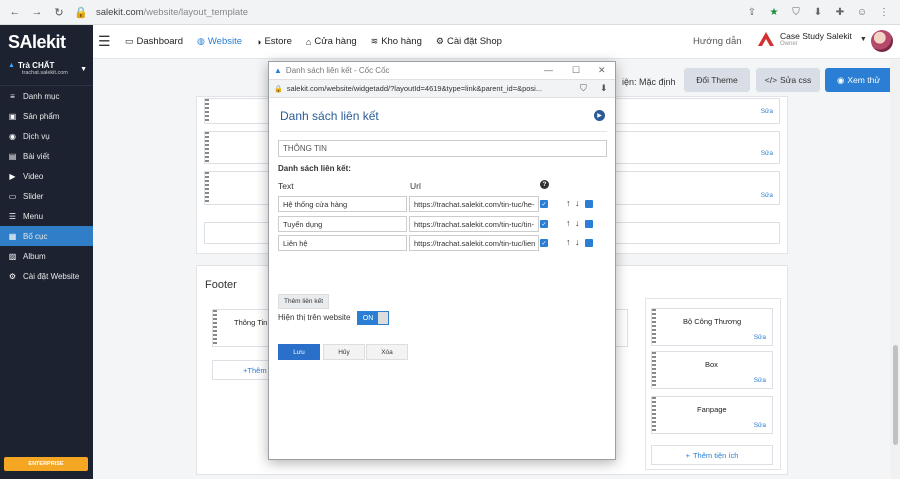  Describe the element at coordinates (344, 352) in the screenshot. I see `cancel-button: Hủy` at that location.